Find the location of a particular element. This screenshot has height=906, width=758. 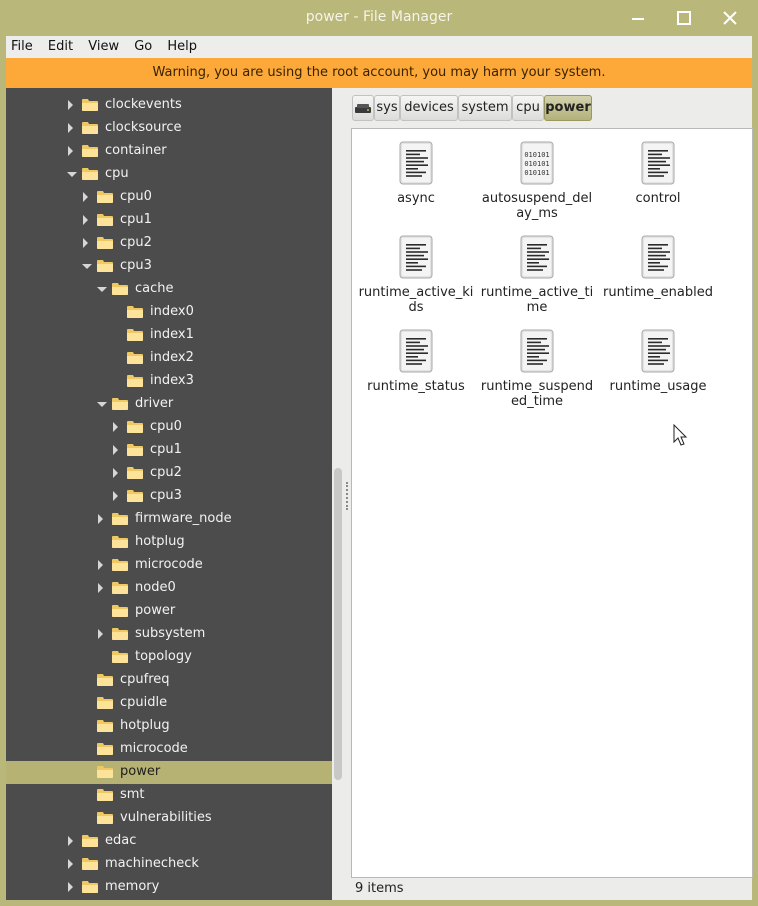

tree-item: clockevents is located at coordinates (169, 105).